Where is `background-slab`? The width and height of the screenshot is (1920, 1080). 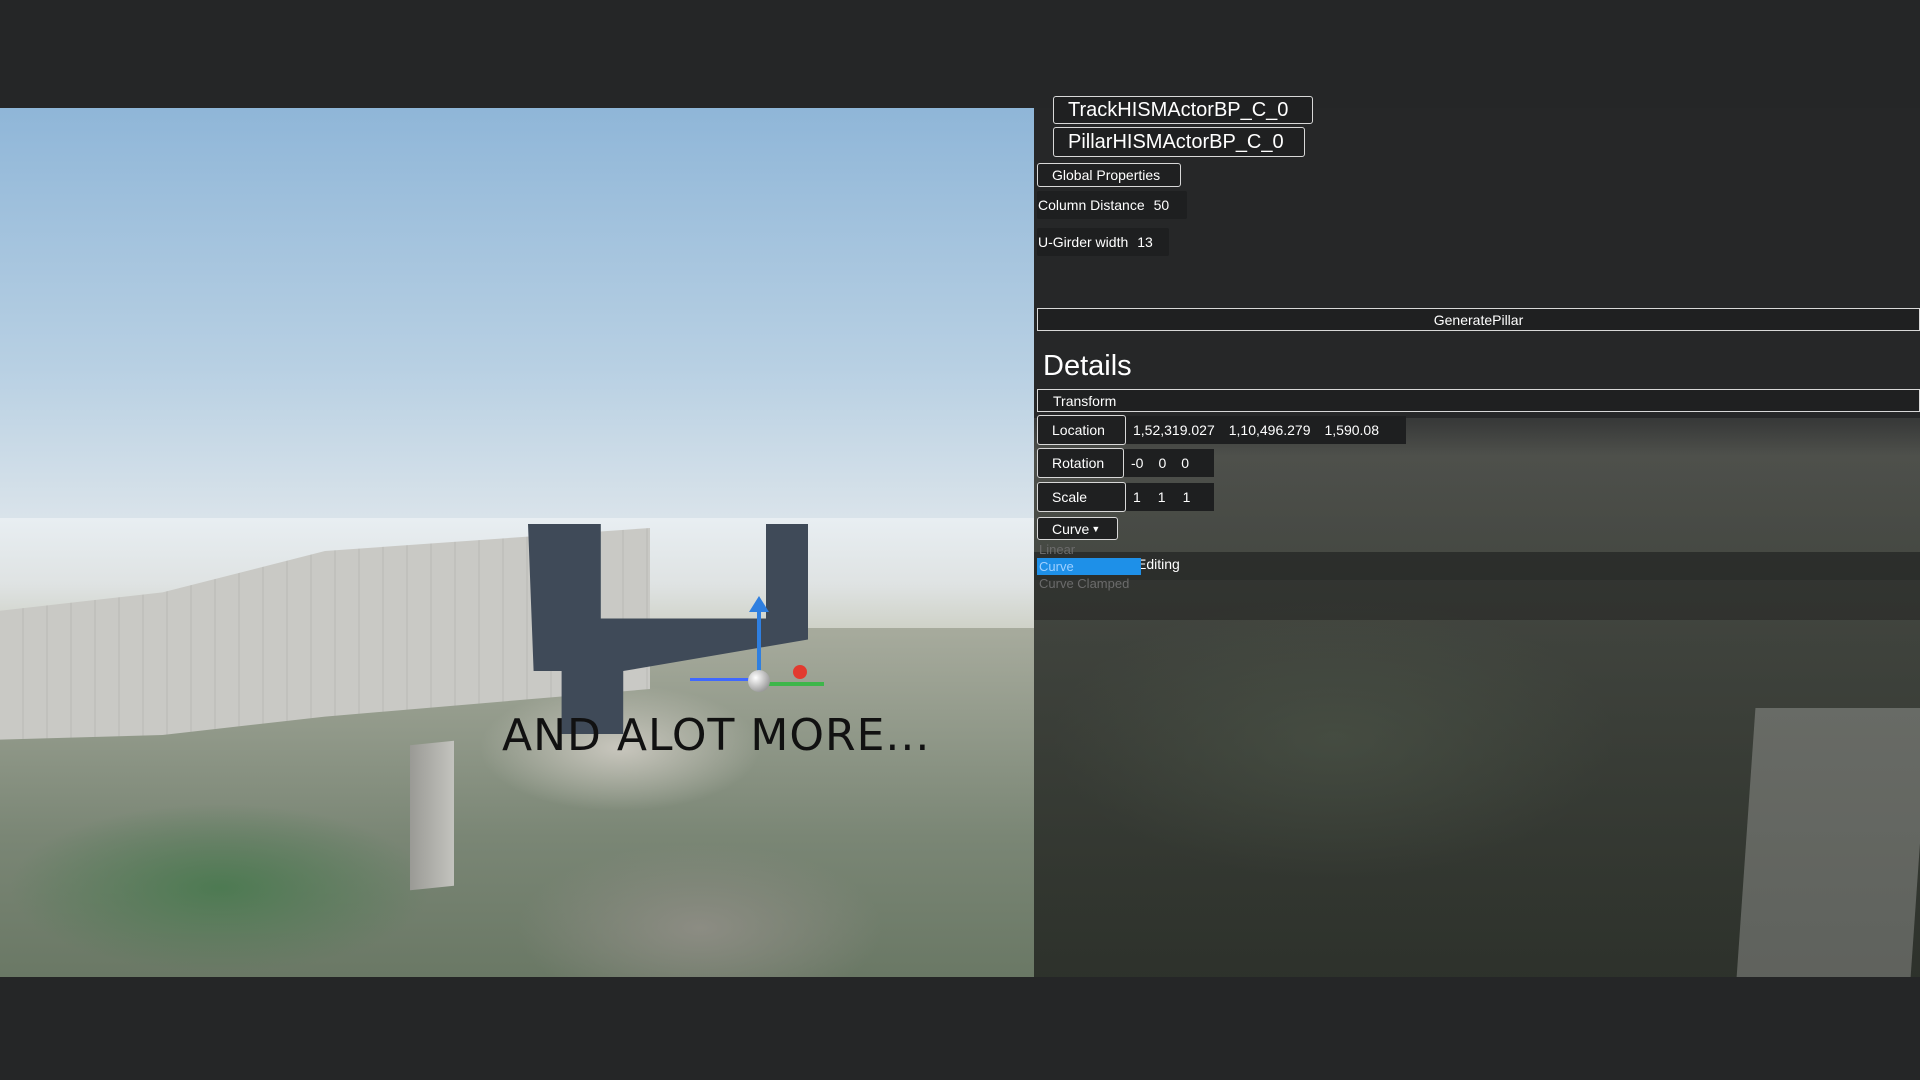
background-slab is located at coordinates (1828, 842).